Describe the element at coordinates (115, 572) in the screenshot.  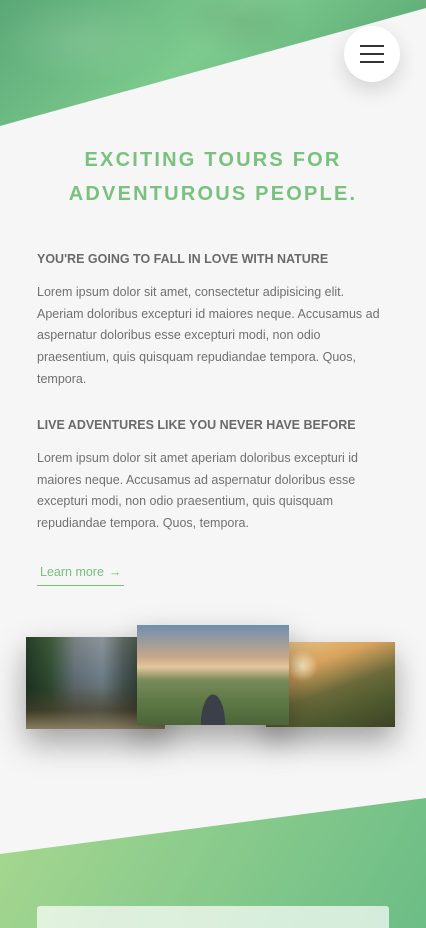
I see `arrow-right-icon: →` at that location.